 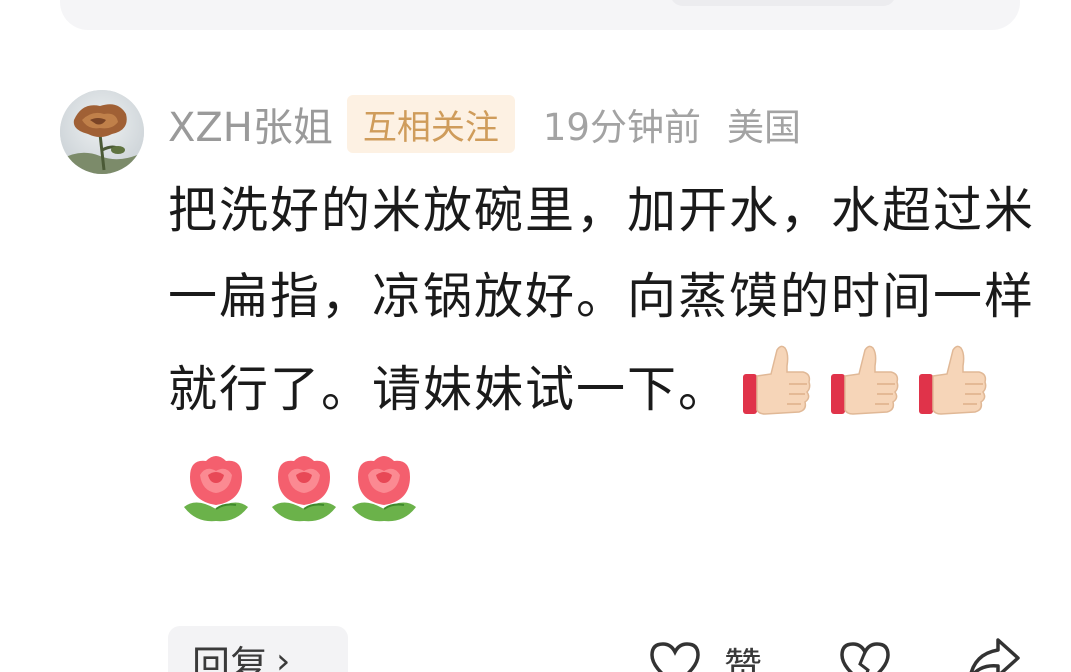 I want to click on time-ago: 19分钟前, so click(x=621, y=127).